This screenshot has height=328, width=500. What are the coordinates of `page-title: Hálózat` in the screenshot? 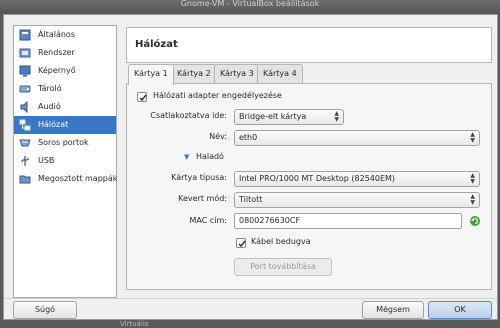 It's located at (309, 45).